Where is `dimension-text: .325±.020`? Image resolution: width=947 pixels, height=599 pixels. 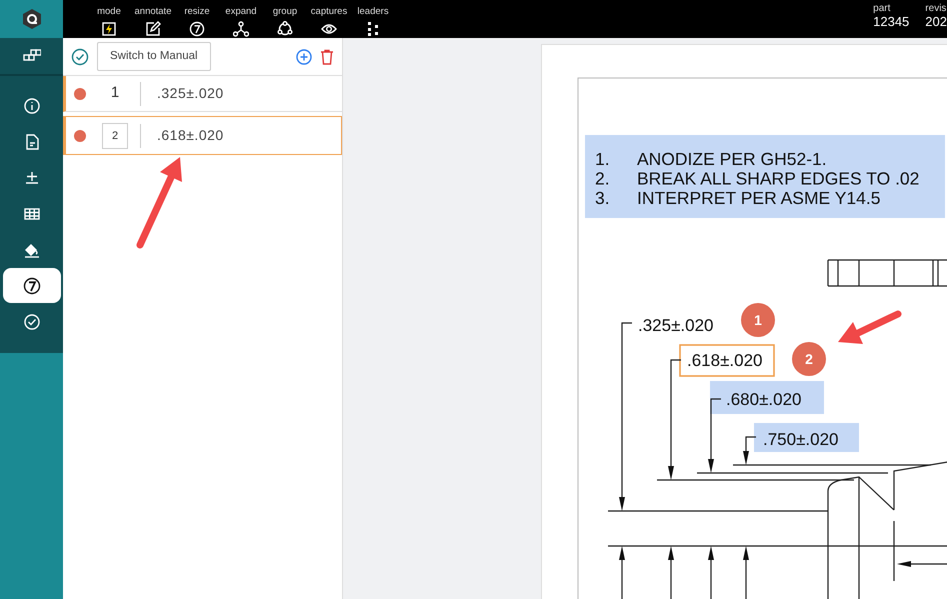
dimension-text: .325±.020 is located at coordinates (676, 325).